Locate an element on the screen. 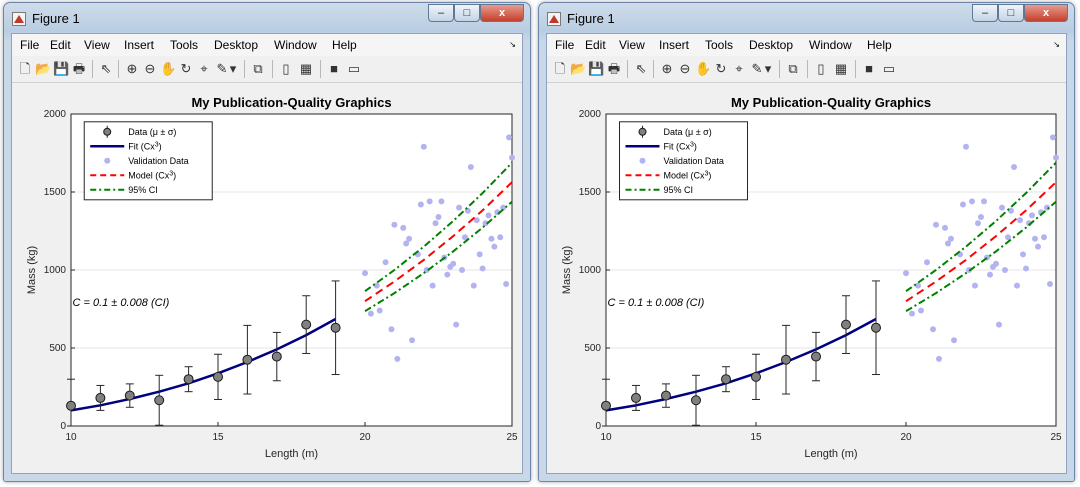 This screenshot has height=487, width=1080. legend-validation-marker is located at coordinates (107, 160).